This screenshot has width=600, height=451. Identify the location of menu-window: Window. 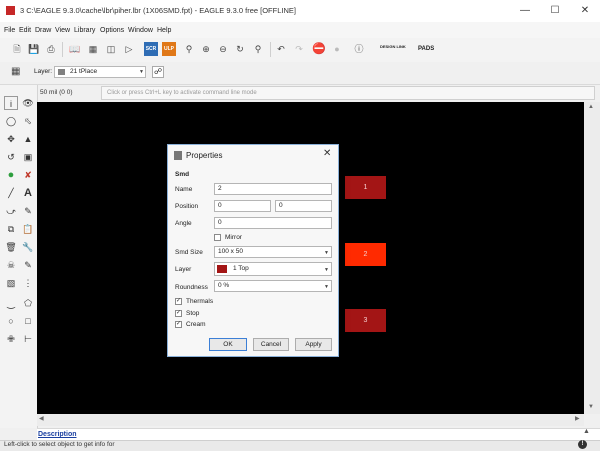
(140, 30).